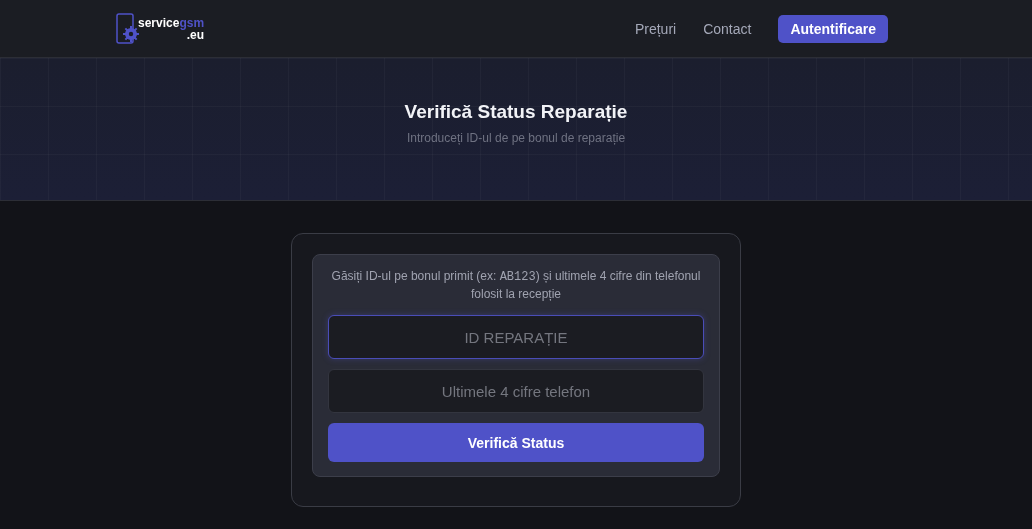  Describe the element at coordinates (516, 337) in the screenshot. I see `input-field: ID REPARAȚIE` at that location.